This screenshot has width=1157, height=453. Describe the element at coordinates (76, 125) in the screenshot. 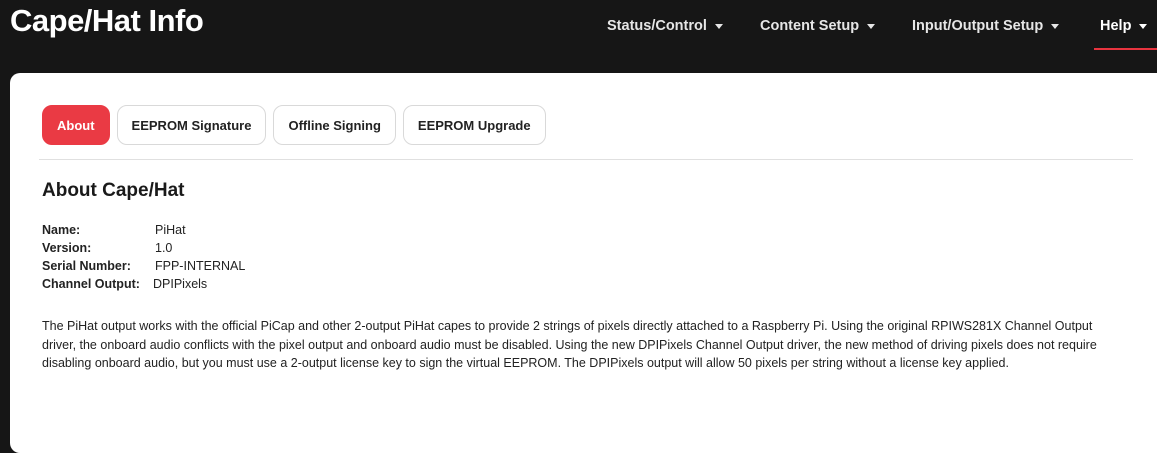

I see `tab-about: About` at that location.